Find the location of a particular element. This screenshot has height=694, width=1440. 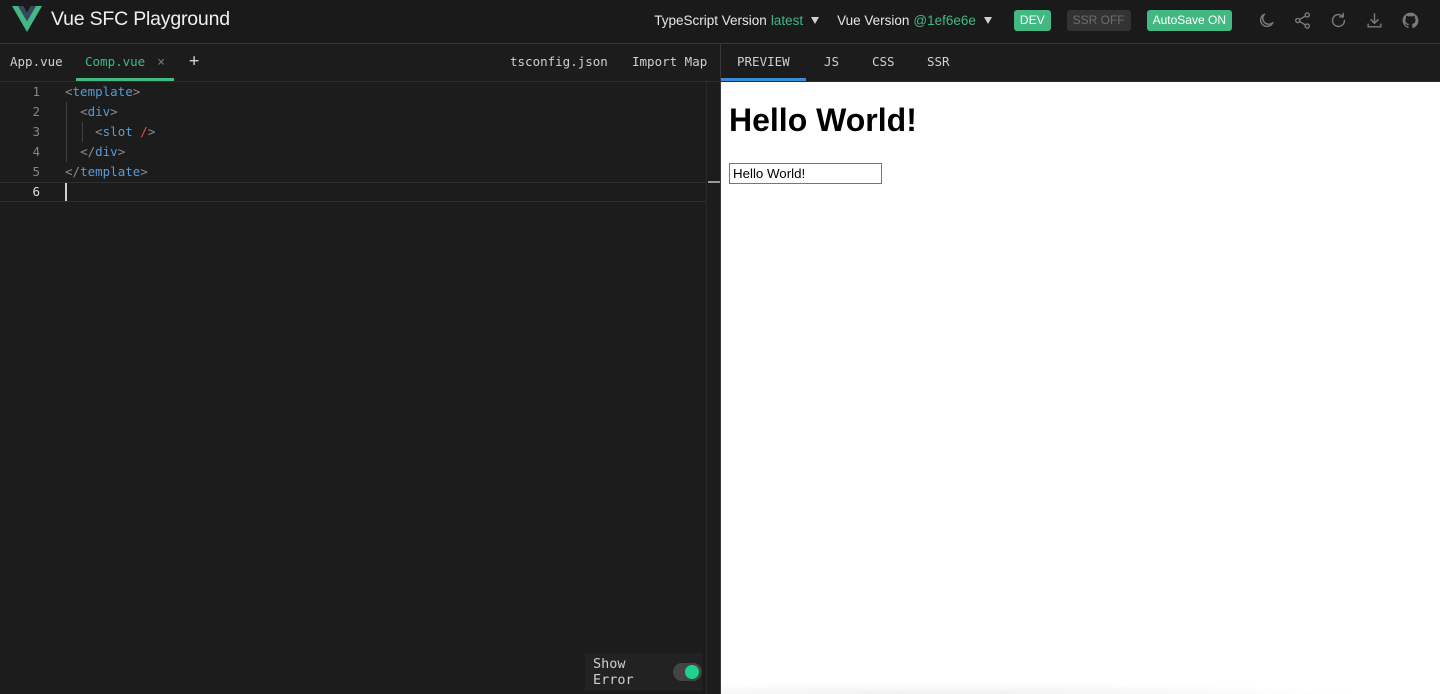

tab-comp-vue: Comp.vue × is located at coordinates (125, 62).